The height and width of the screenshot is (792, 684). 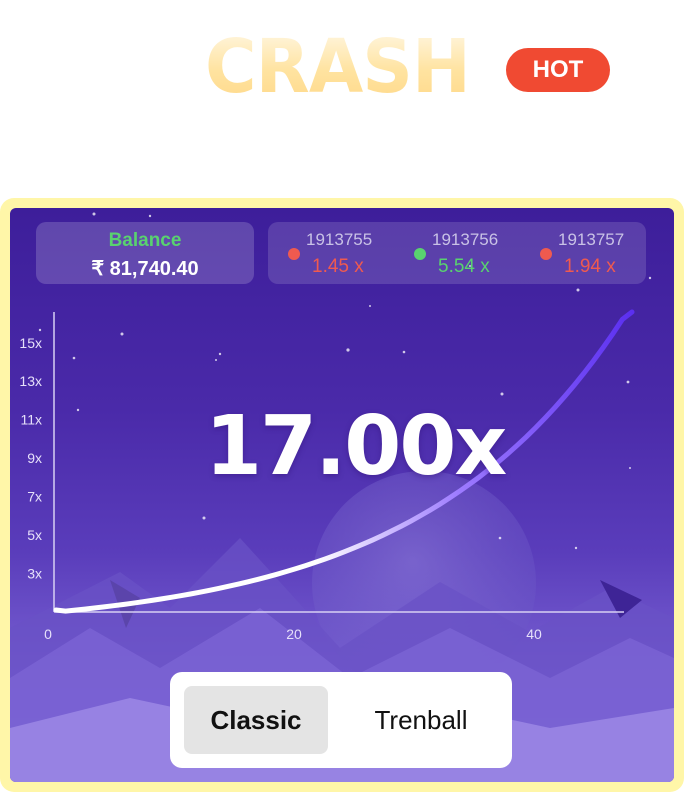 I want to click on balance-panel: Balance ₹ 81,740.40, so click(x=145, y=253).